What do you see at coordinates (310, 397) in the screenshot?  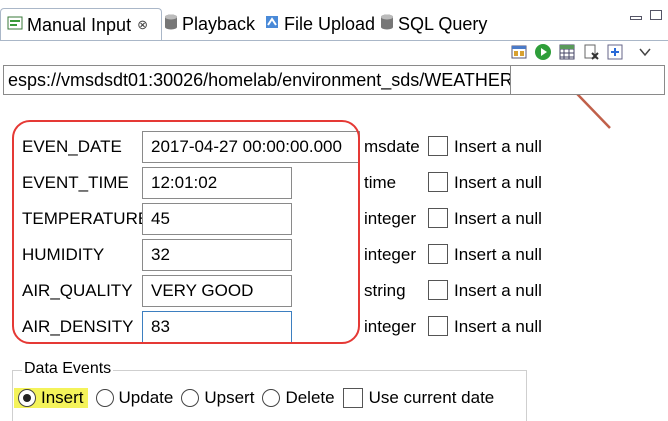 I see `radio-label: Delete` at bounding box center [310, 397].